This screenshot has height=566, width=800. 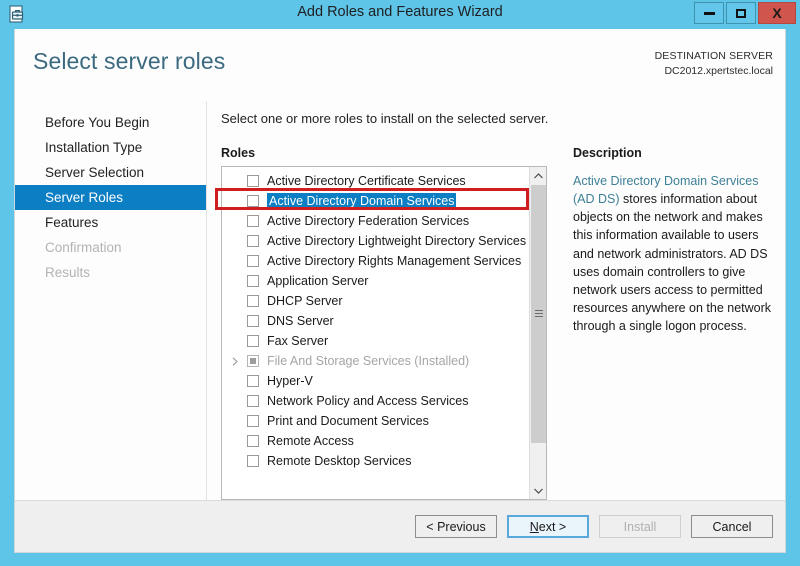 I want to click on sidebar-item-features: Features, so click(x=110, y=222).